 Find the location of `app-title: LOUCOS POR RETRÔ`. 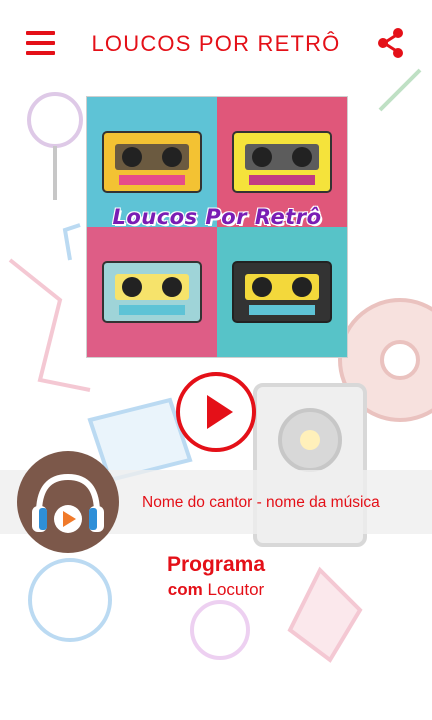

app-title: LOUCOS POR RETRÔ is located at coordinates (216, 43).